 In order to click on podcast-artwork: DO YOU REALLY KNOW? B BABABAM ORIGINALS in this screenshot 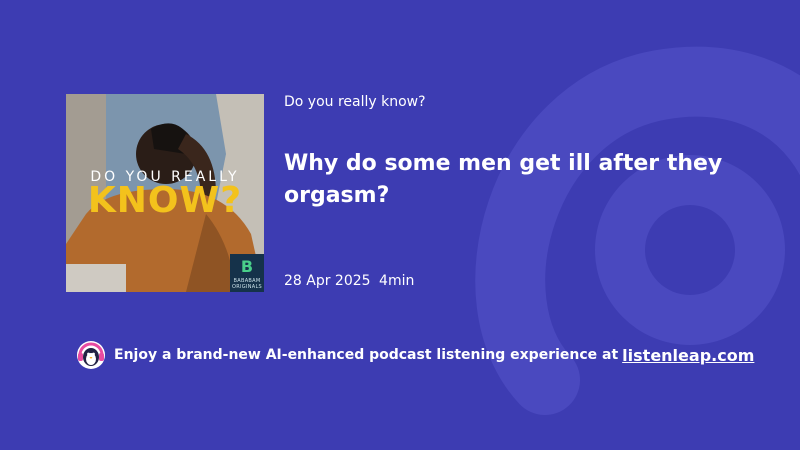, I will do `click(165, 193)`.